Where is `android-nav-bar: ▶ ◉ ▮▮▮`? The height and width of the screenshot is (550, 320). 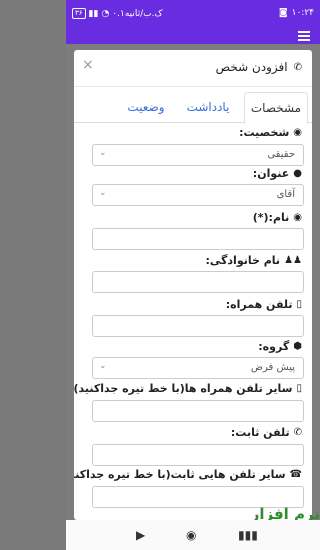 android-nav-bar: ▶ ◉ ▮▮▮ is located at coordinates (193, 535).